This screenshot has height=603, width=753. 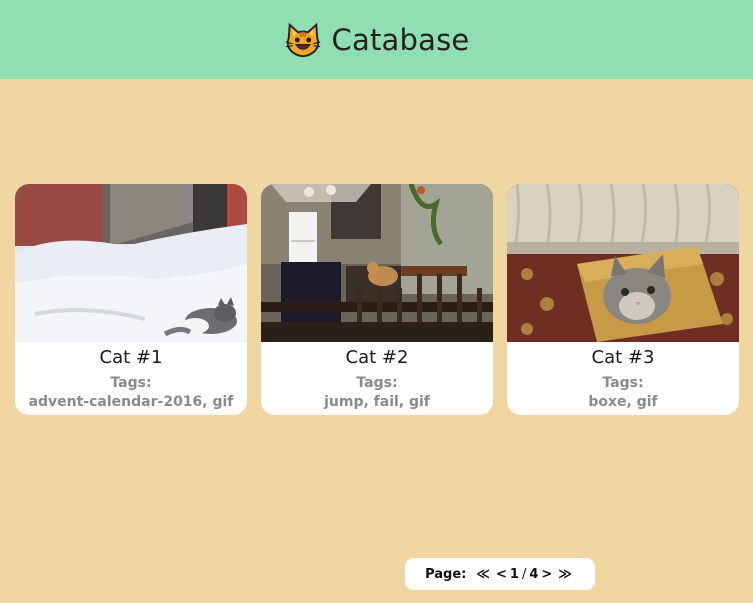 What do you see at coordinates (377, 402) in the screenshot?
I see `tags-value: jump, fail, gif` at bounding box center [377, 402].